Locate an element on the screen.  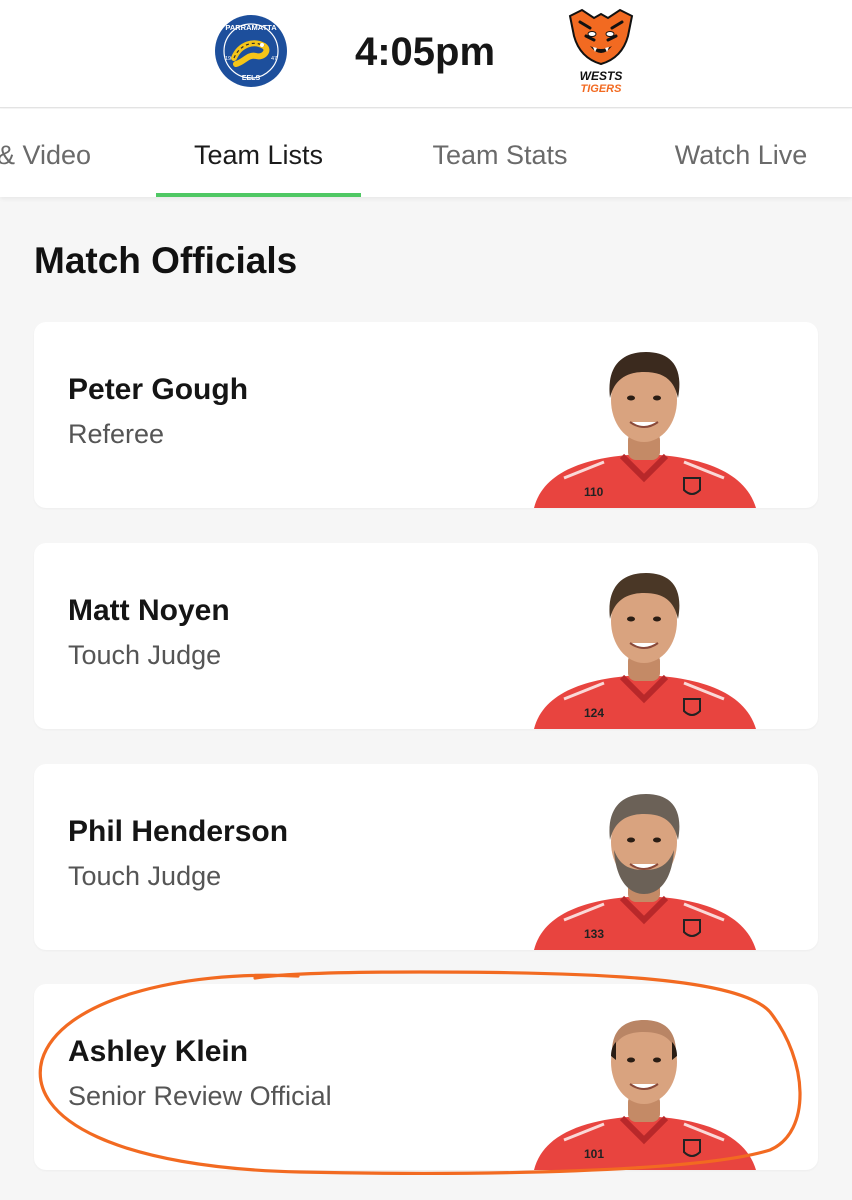
active-tab-indicator is located at coordinates (258, 195).